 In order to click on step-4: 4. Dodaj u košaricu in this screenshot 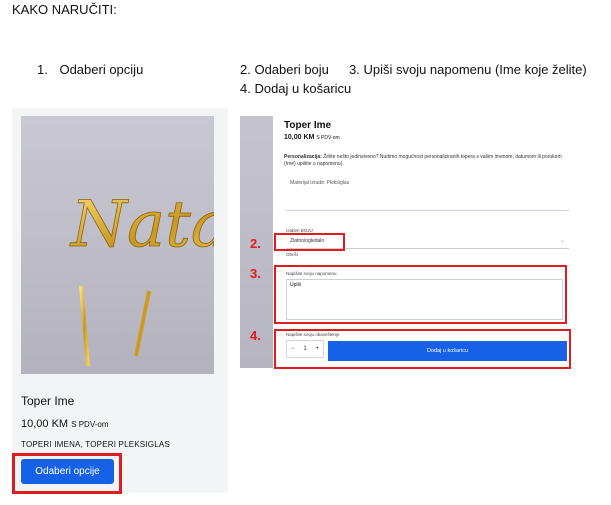, I will do `click(296, 88)`.